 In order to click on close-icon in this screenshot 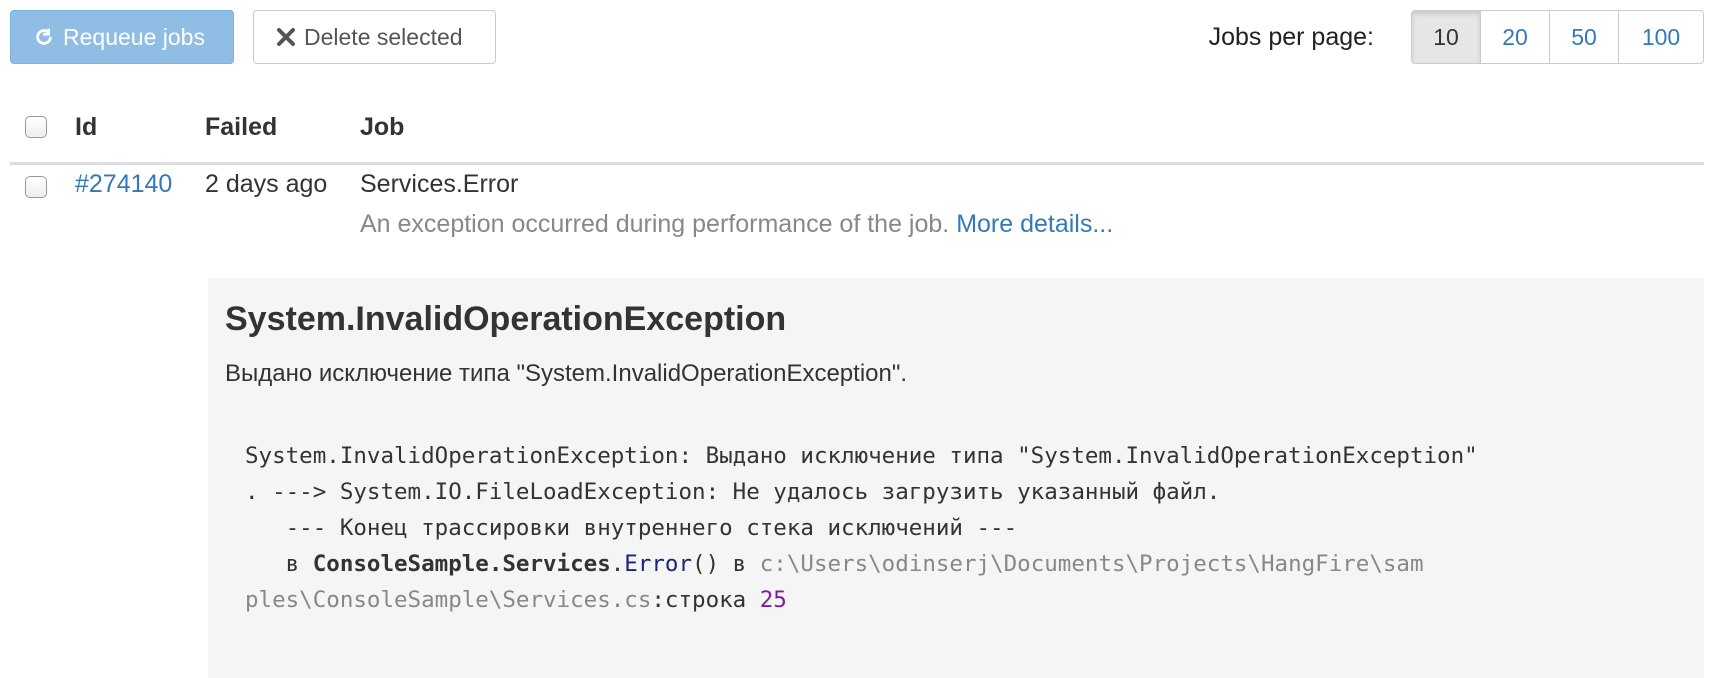, I will do `click(286, 37)`.